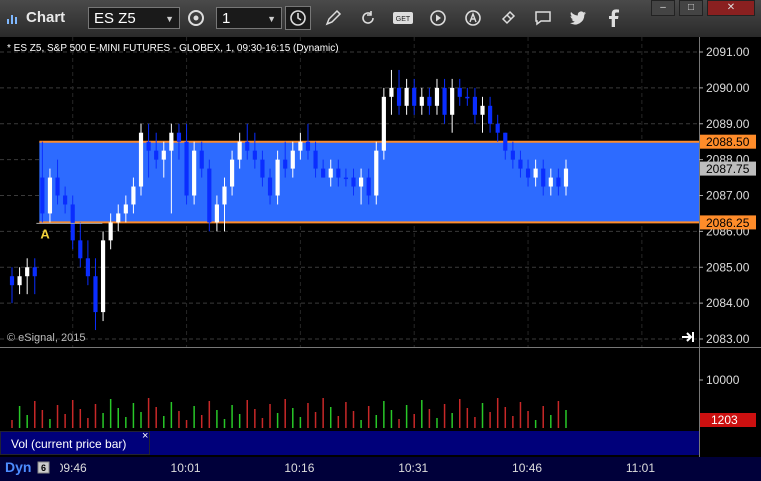  I want to click on svg-text: GET, so click(403, 19).